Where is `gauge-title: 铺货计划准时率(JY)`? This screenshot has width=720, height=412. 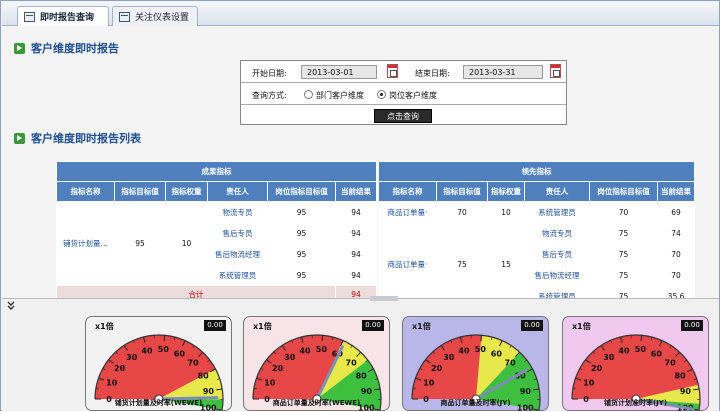
gauge-title: 铺货计划准时率(JY) is located at coordinates (635, 403).